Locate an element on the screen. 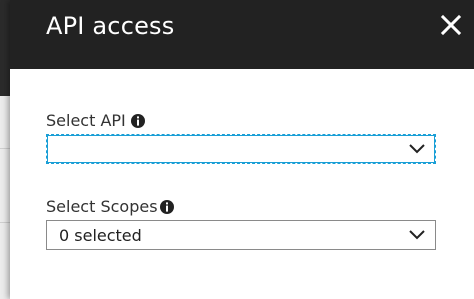  select-scopes-dropdown: 0 selected is located at coordinates (241, 235).